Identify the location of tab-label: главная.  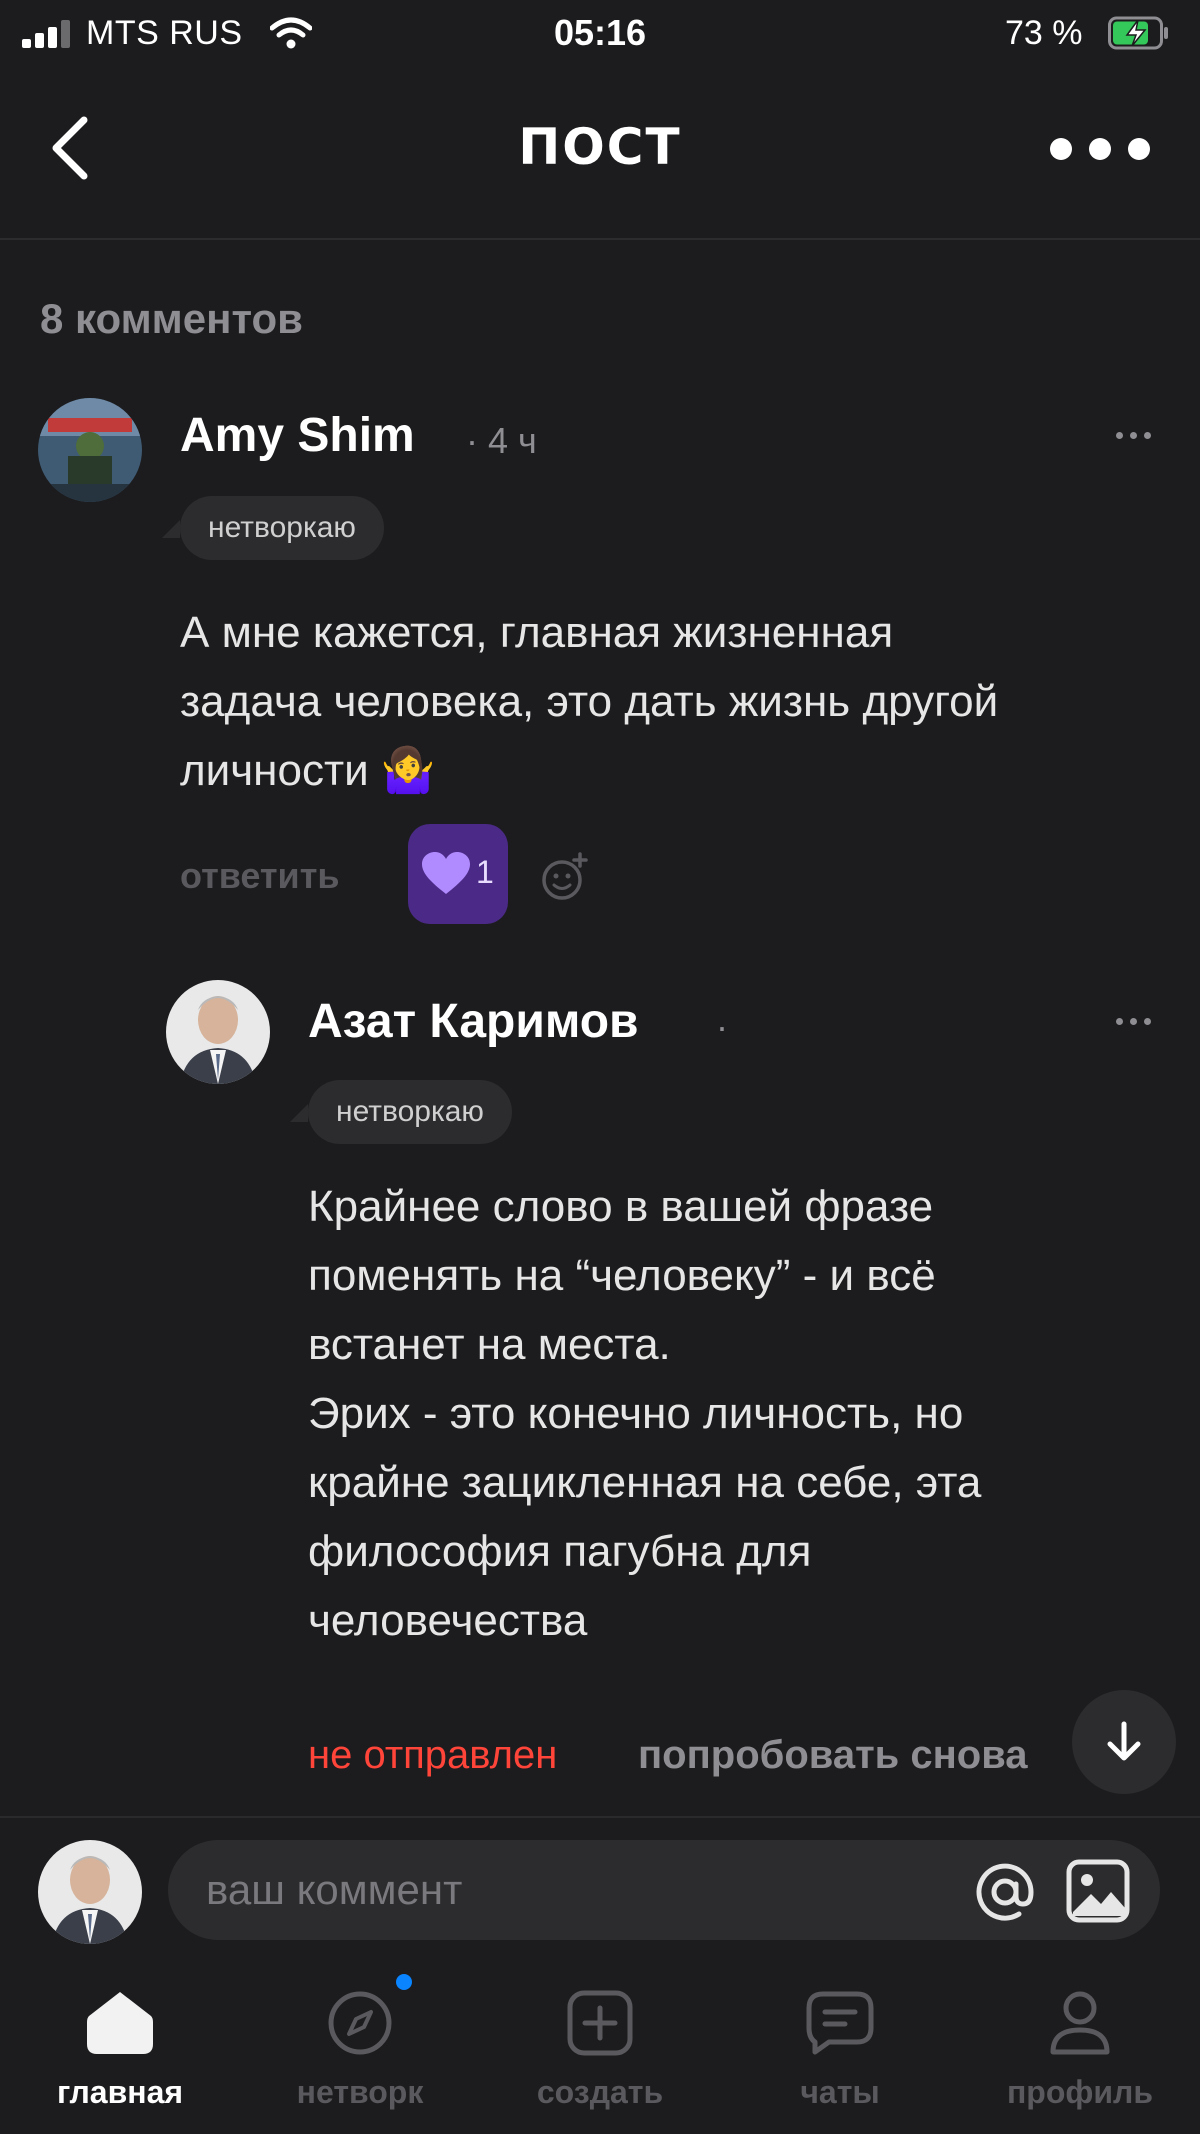
(120, 2092).